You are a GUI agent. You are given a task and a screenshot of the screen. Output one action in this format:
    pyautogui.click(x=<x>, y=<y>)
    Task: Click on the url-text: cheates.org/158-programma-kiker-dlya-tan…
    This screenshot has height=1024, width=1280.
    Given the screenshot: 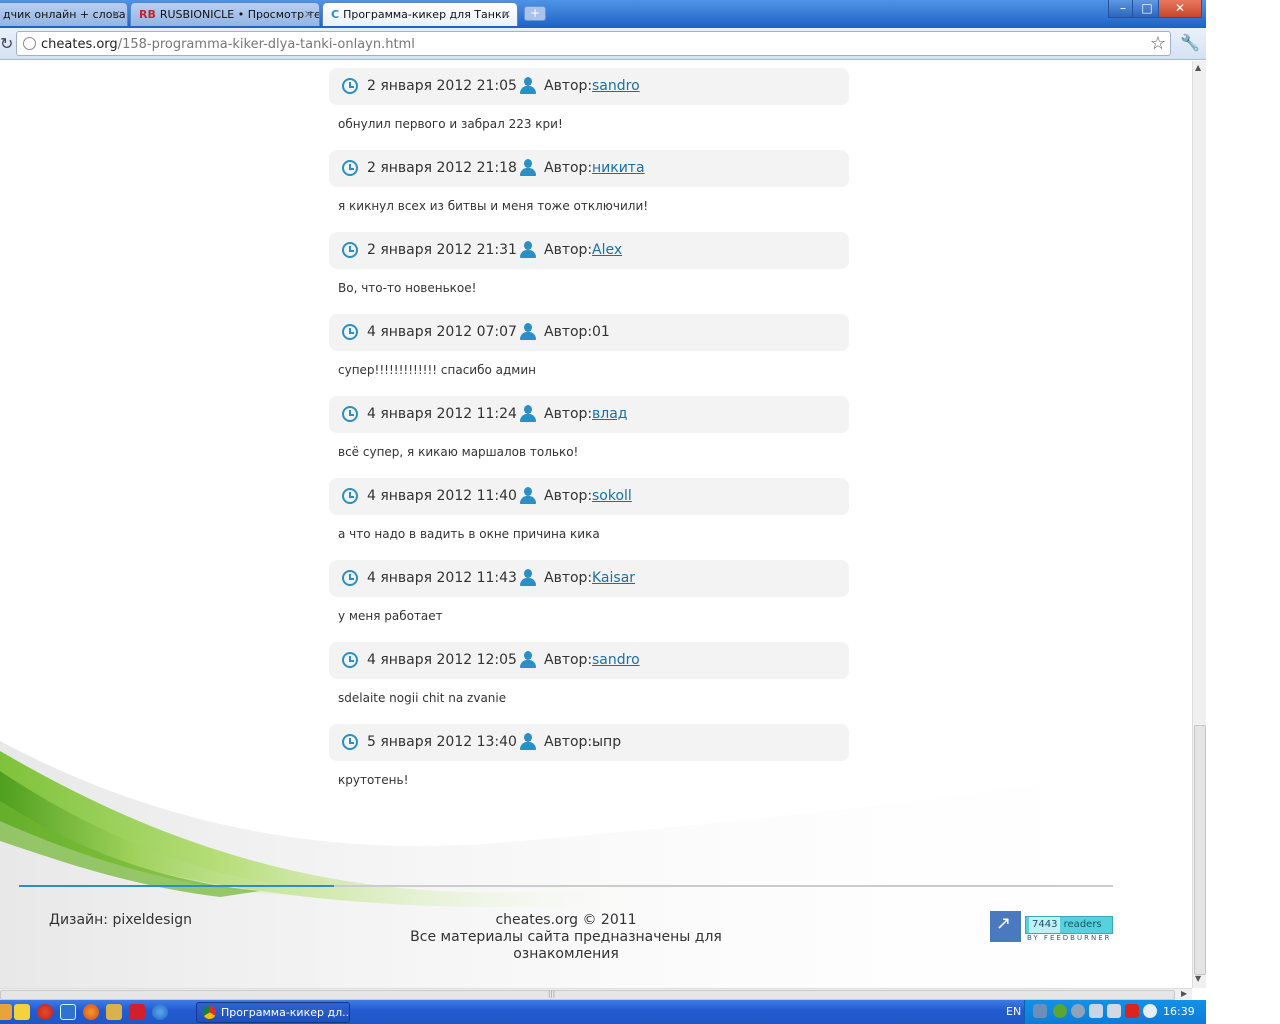 What is the action you would take?
    pyautogui.click(x=228, y=44)
    